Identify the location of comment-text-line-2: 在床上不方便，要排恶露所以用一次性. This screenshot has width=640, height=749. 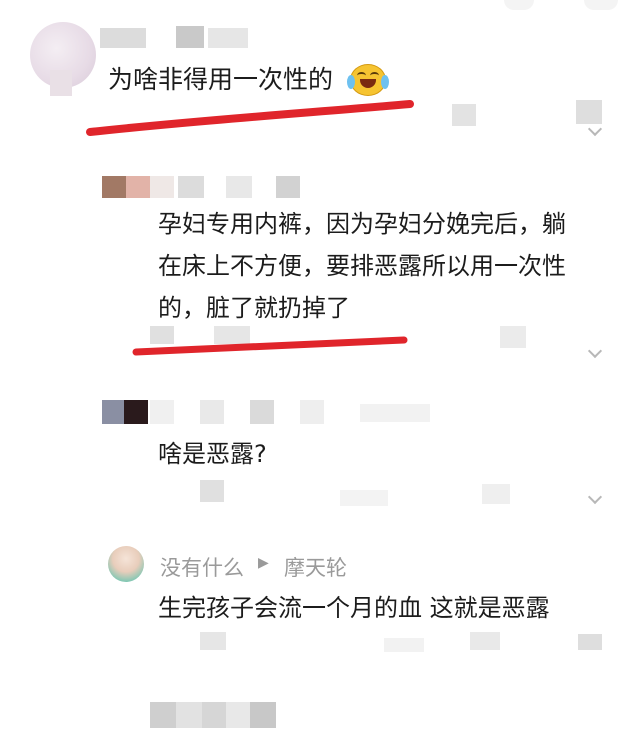
(362, 266).